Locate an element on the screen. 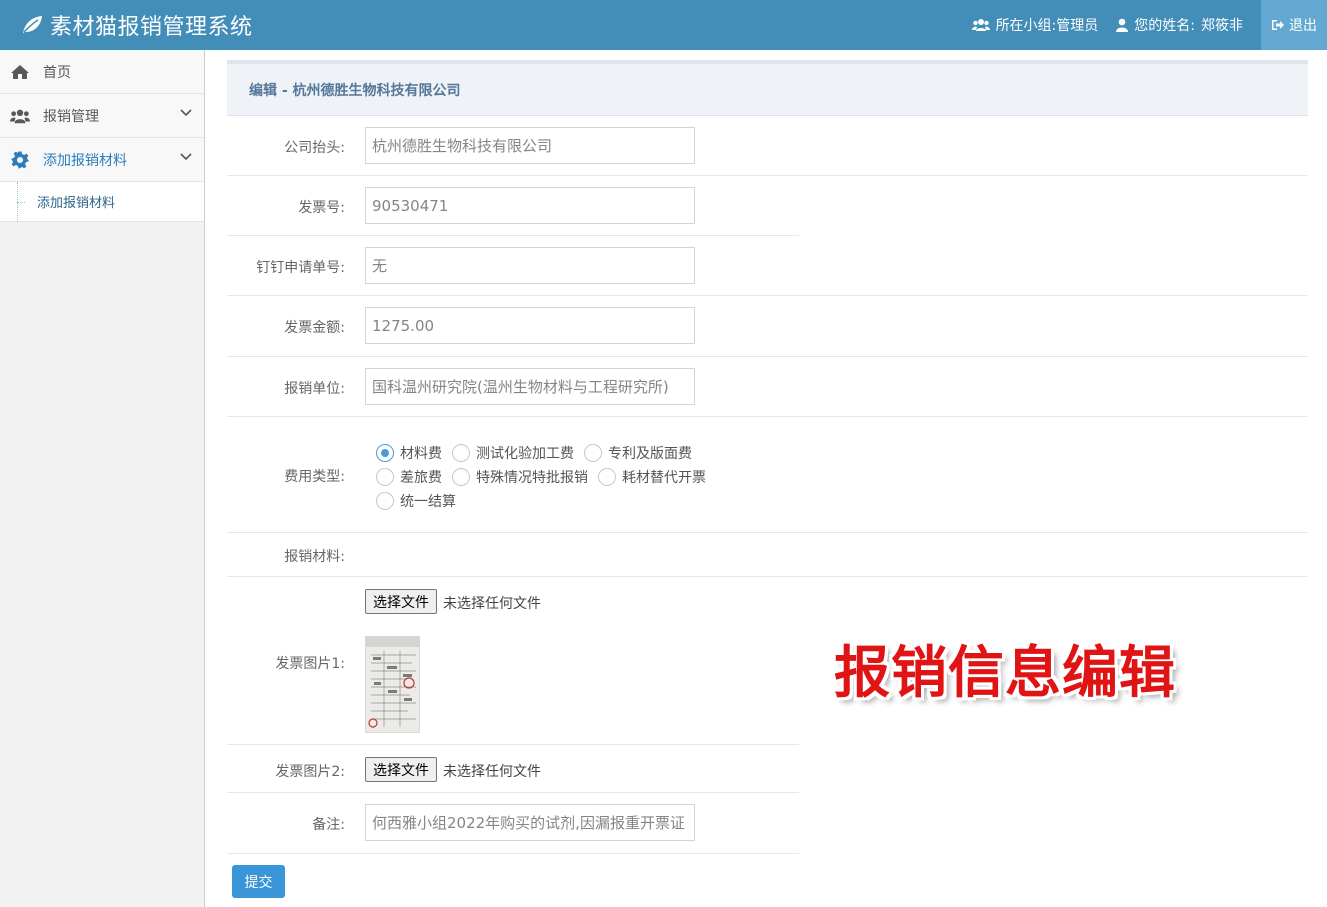 The height and width of the screenshot is (907, 1327). form-row-invoice-img1: 选择文件 未选择任何文件 发票图片1: is located at coordinates (513, 661).